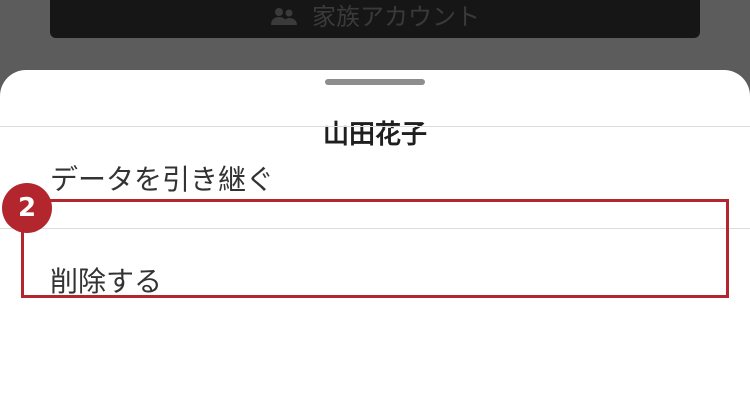  I want to click on family-icon, so click(284, 14).